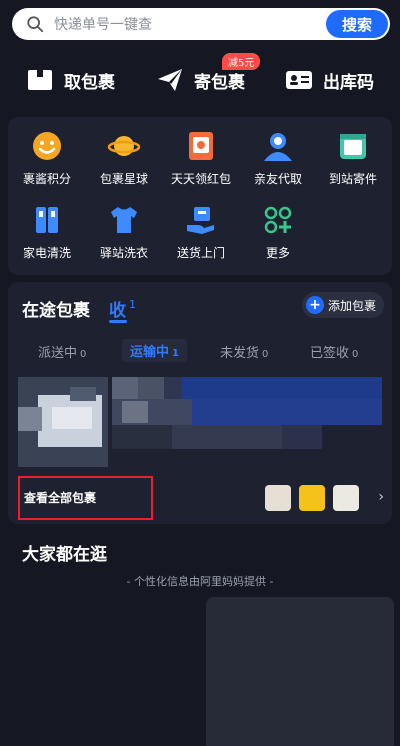 The height and width of the screenshot is (746, 400). I want to click on top-actions: 取包裹 寄包裹 出库码, so click(200, 80).